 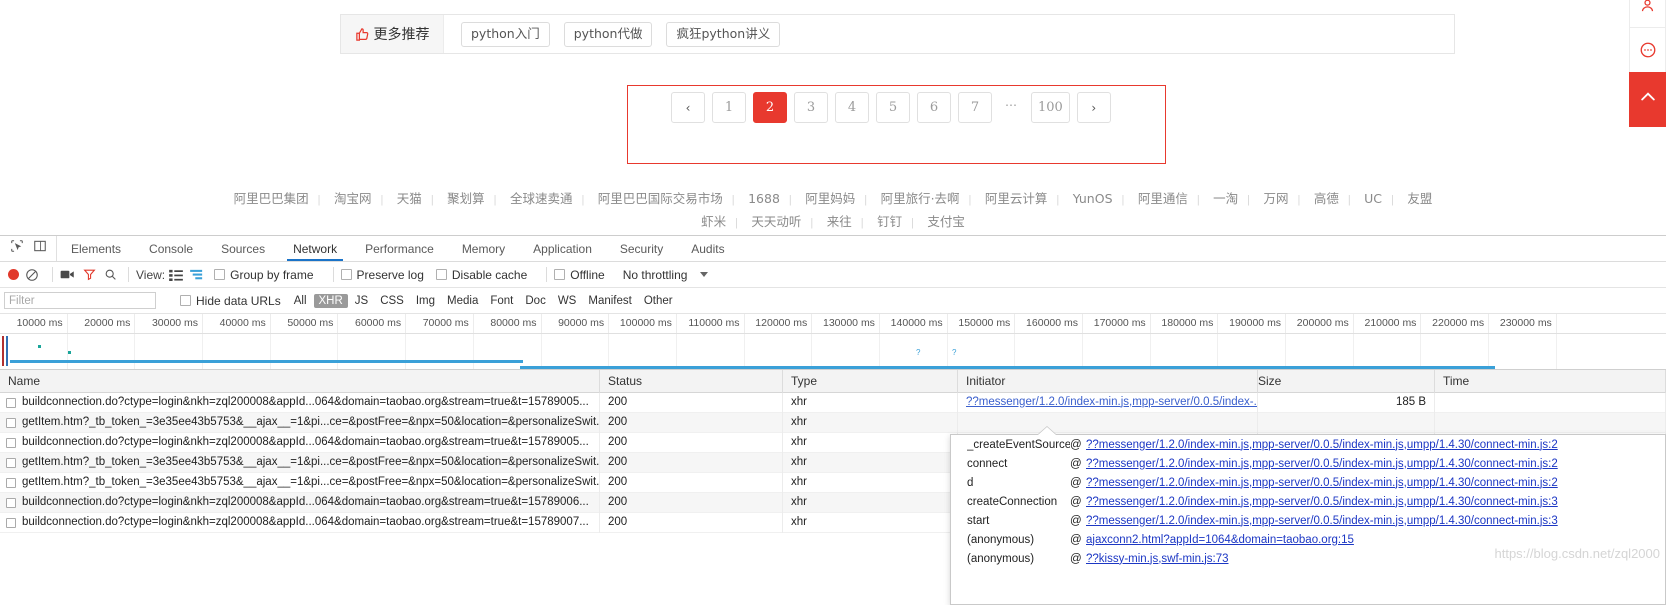 What do you see at coordinates (1346, 381) in the screenshot?
I see `column-header-size: Size` at bounding box center [1346, 381].